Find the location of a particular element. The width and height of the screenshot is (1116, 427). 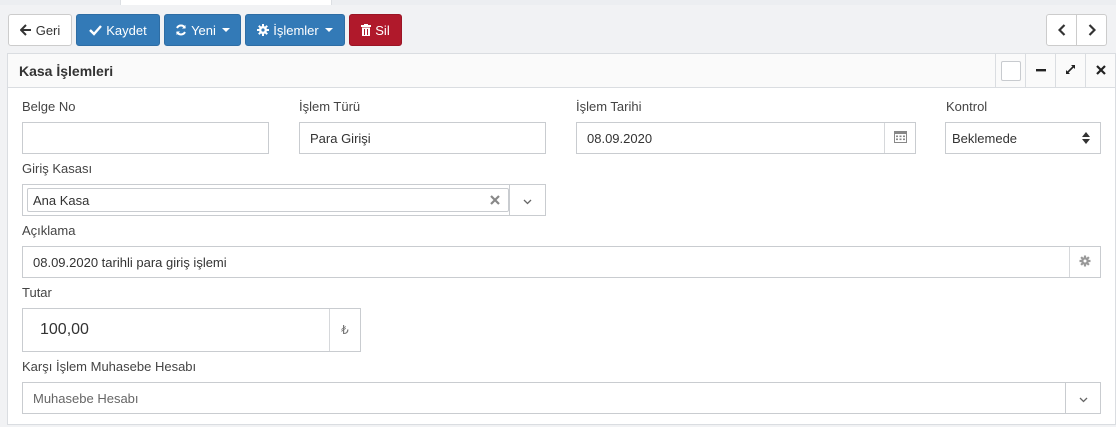

belge-no-label: Belge No is located at coordinates (49, 106).